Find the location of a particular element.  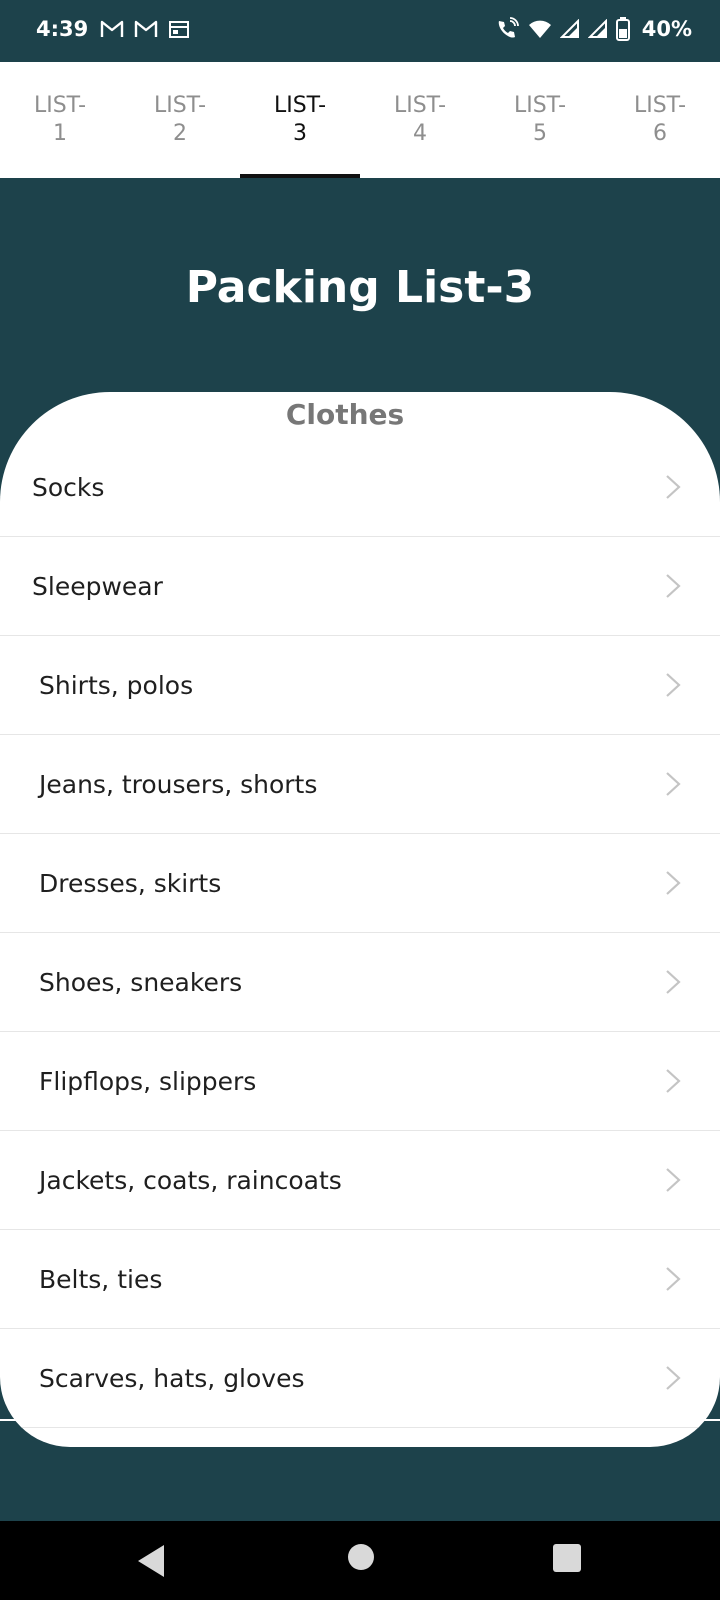

status-bar: 4:39 40% is located at coordinates (360, 31).